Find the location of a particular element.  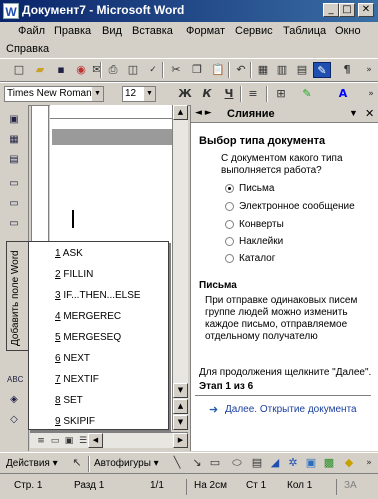

option-email: Электронное сообщение is located at coordinates (297, 206).